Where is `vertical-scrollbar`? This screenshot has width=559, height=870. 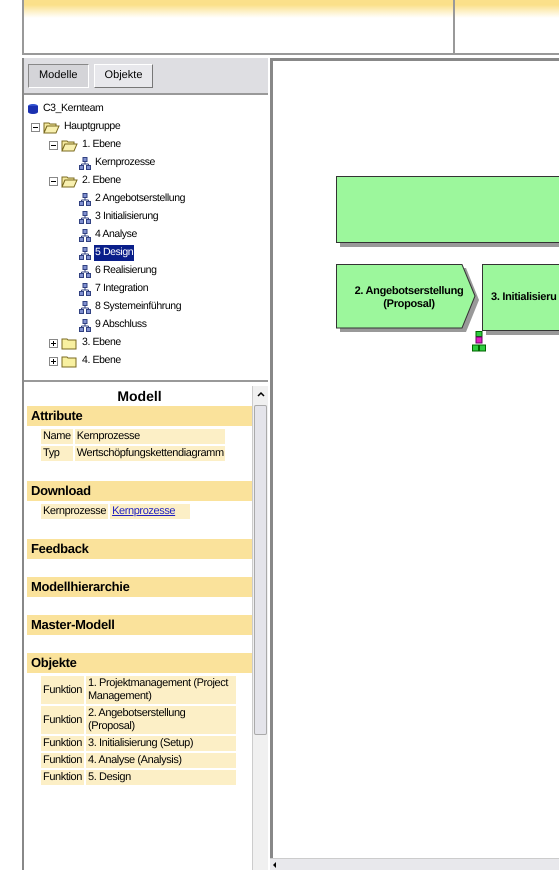
vertical-scrollbar is located at coordinates (260, 628).